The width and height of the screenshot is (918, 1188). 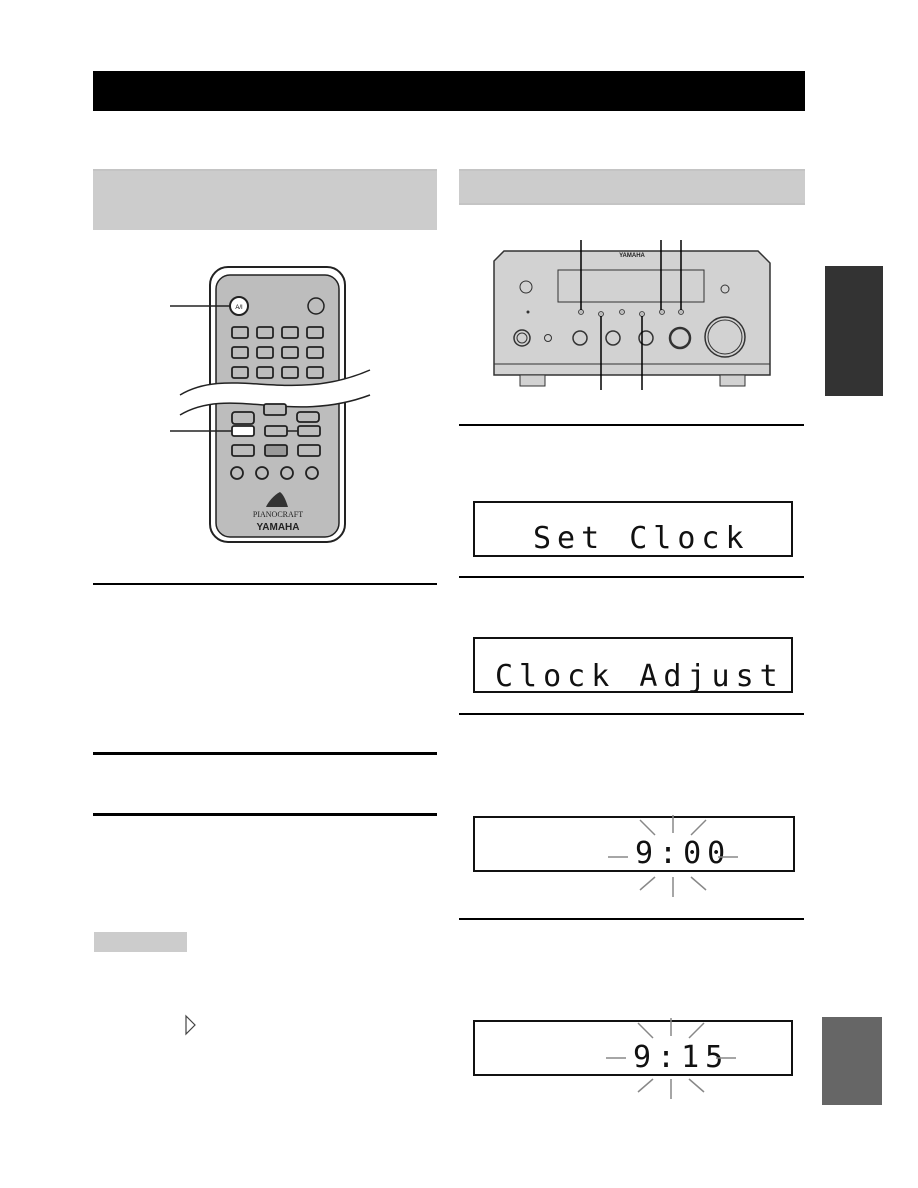 What do you see at coordinates (243, 431) in the screenshot?
I see `clock-button-highlight` at bounding box center [243, 431].